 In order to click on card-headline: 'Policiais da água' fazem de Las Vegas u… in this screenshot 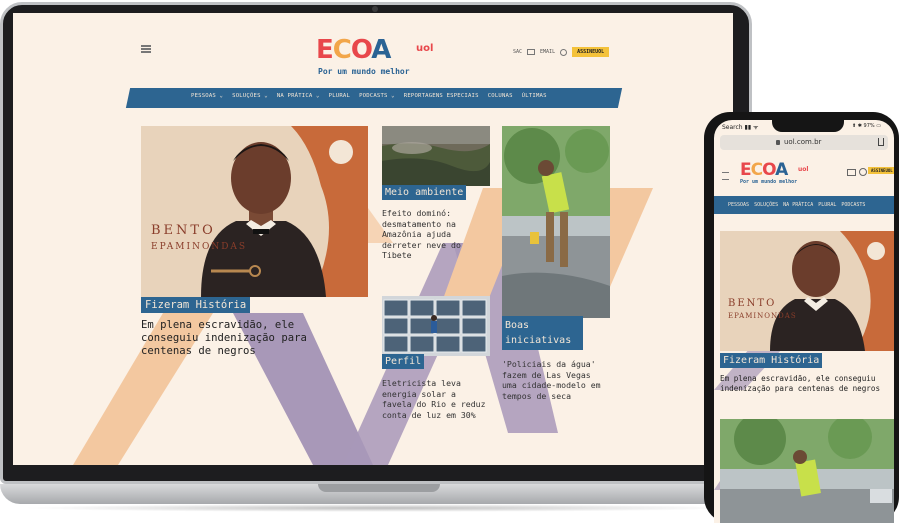, I will do `click(556, 380)`.